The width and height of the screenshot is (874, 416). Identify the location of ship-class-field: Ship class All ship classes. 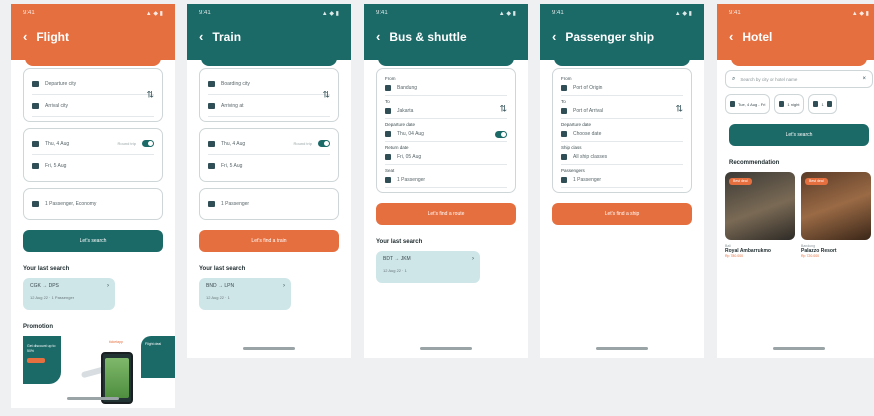
(622, 153).